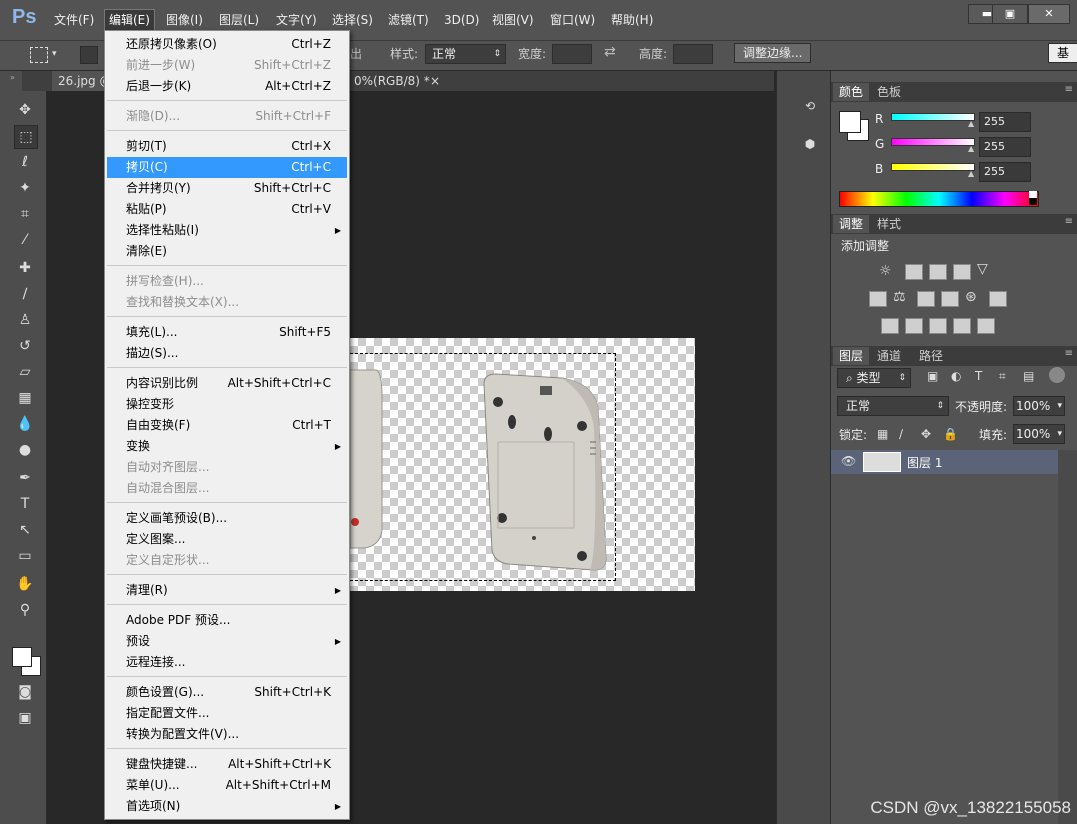 The height and width of the screenshot is (824, 1077). What do you see at coordinates (1005, 122) in the screenshot?
I see `r-value-input: 255` at bounding box center [1005, 122].